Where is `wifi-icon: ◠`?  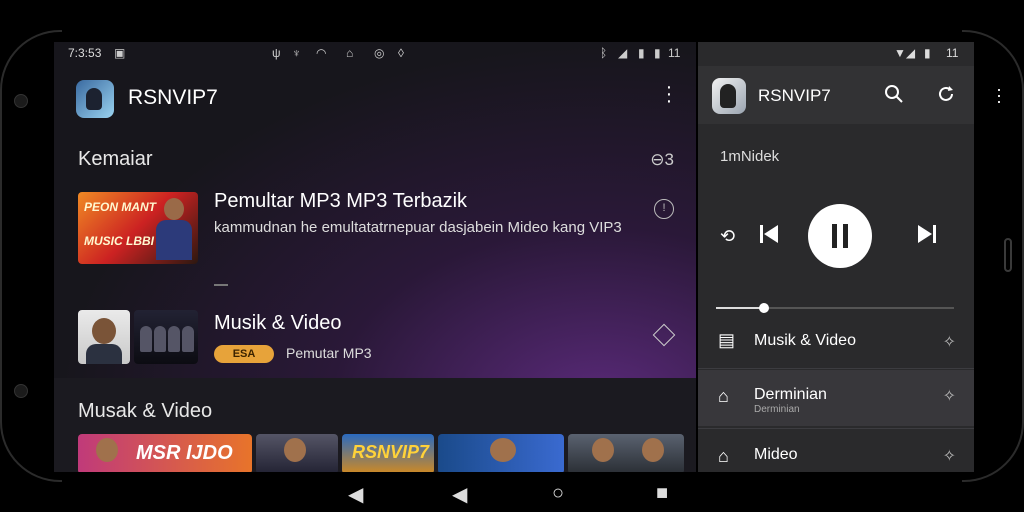 wifi-icon: ◠ is located at coordinates (321, 53).